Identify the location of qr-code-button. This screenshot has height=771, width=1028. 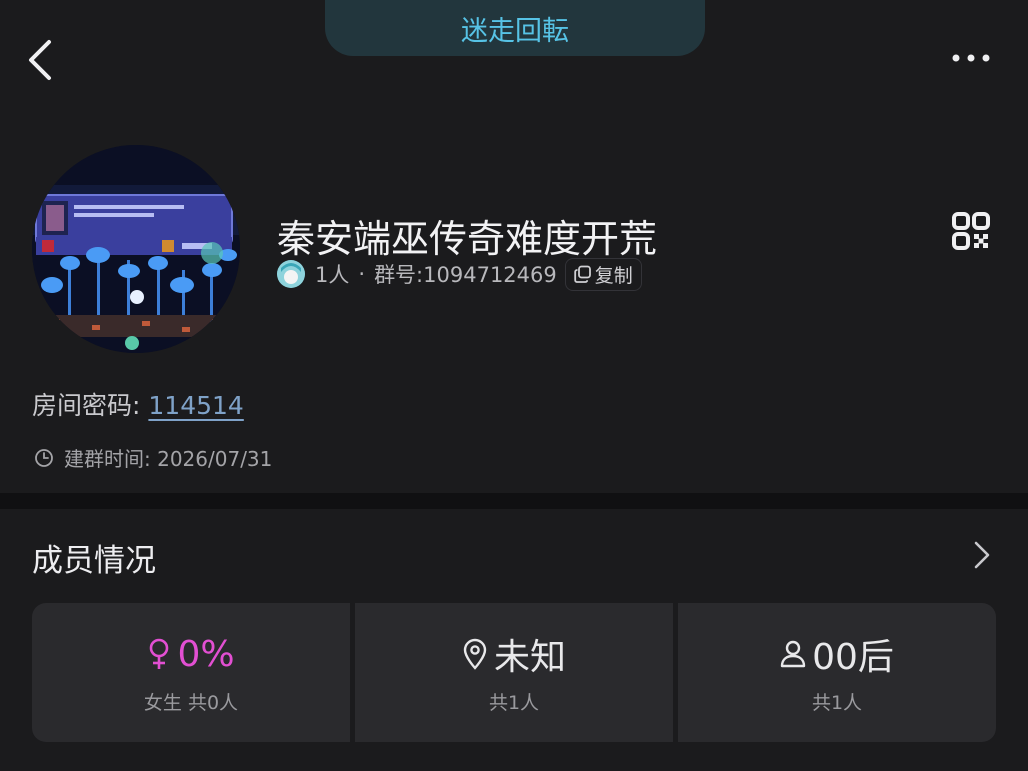
(971, 231).